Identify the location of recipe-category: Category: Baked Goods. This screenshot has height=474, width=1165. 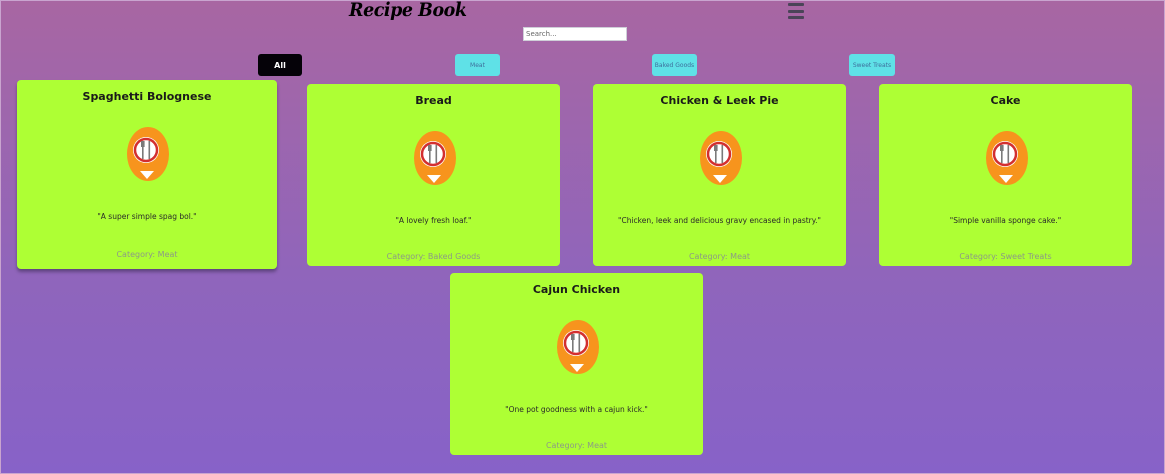
(433, 256).